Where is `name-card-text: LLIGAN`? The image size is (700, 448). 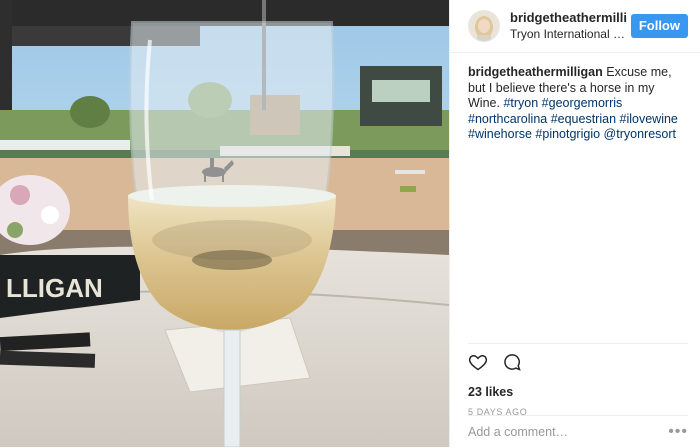
name-card-text: LLIGAN is located at coordinates (54, 288).